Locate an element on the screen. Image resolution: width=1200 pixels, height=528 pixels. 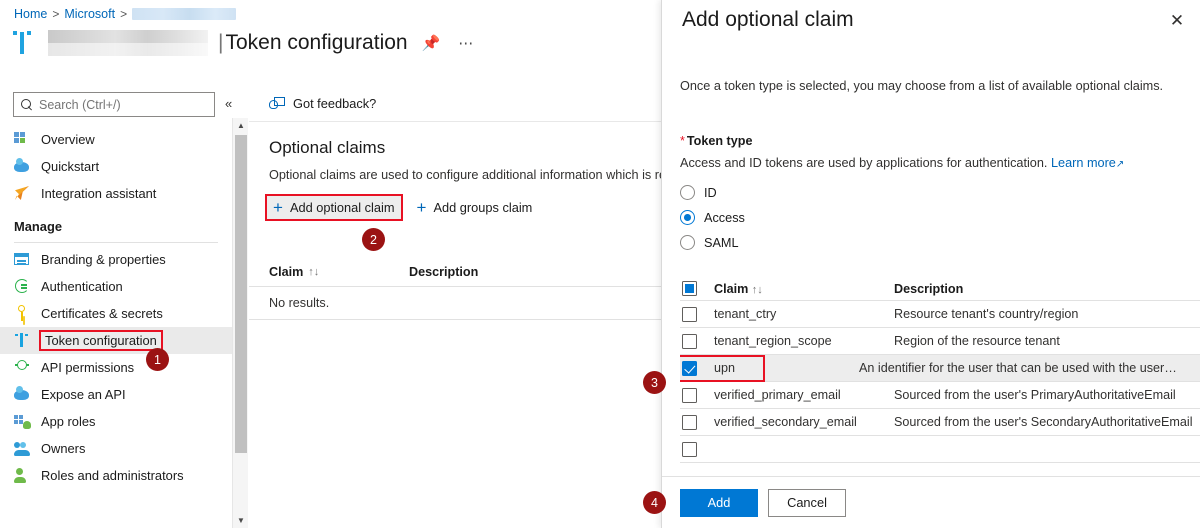
learn-more-label: Learn more is located at coordinates (1083, 163).